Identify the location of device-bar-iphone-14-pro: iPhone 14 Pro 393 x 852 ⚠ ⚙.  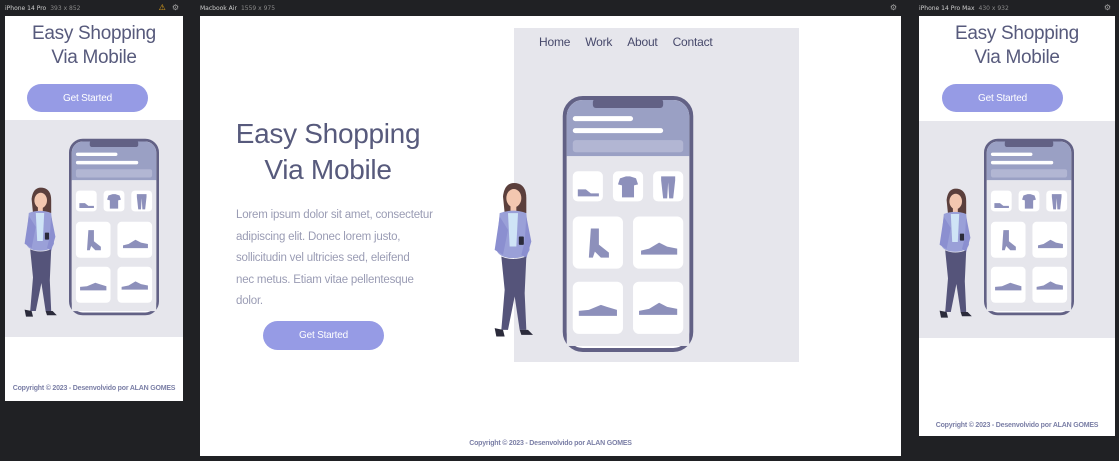
(94, 8).